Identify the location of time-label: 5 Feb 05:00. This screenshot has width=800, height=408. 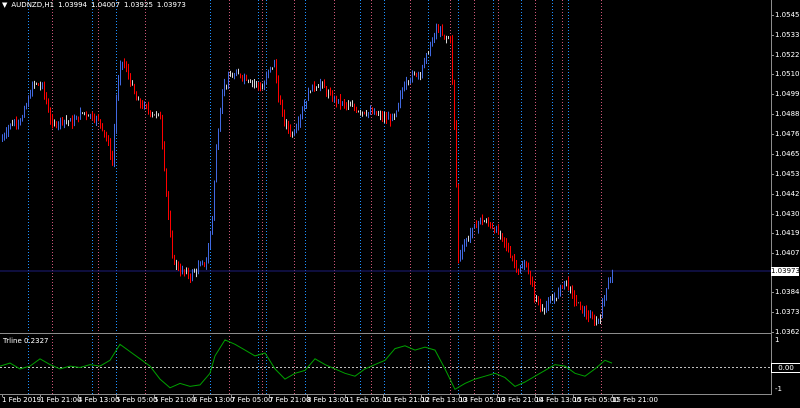
(137, 400).